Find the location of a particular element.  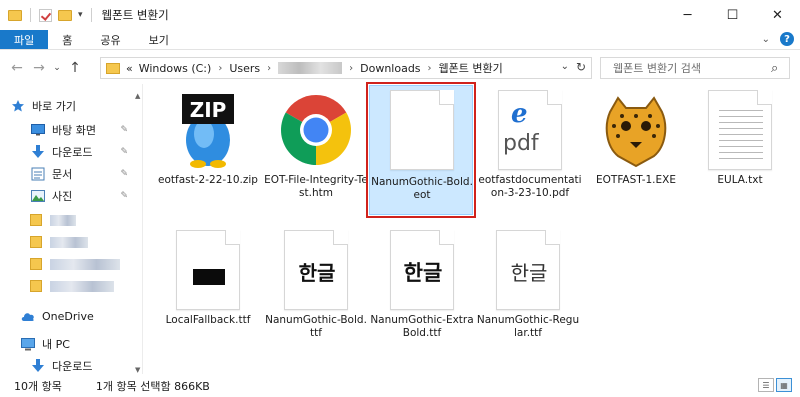

minimize-button: ─ is located at coordinates (687, 15).